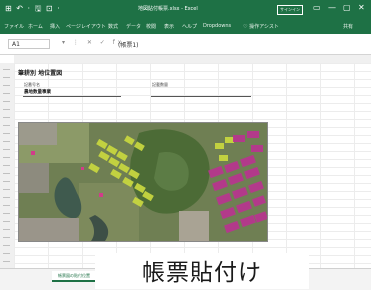 The image size is (371, 293). I want to click on tab-formulas: 数式, so click(113, 26).